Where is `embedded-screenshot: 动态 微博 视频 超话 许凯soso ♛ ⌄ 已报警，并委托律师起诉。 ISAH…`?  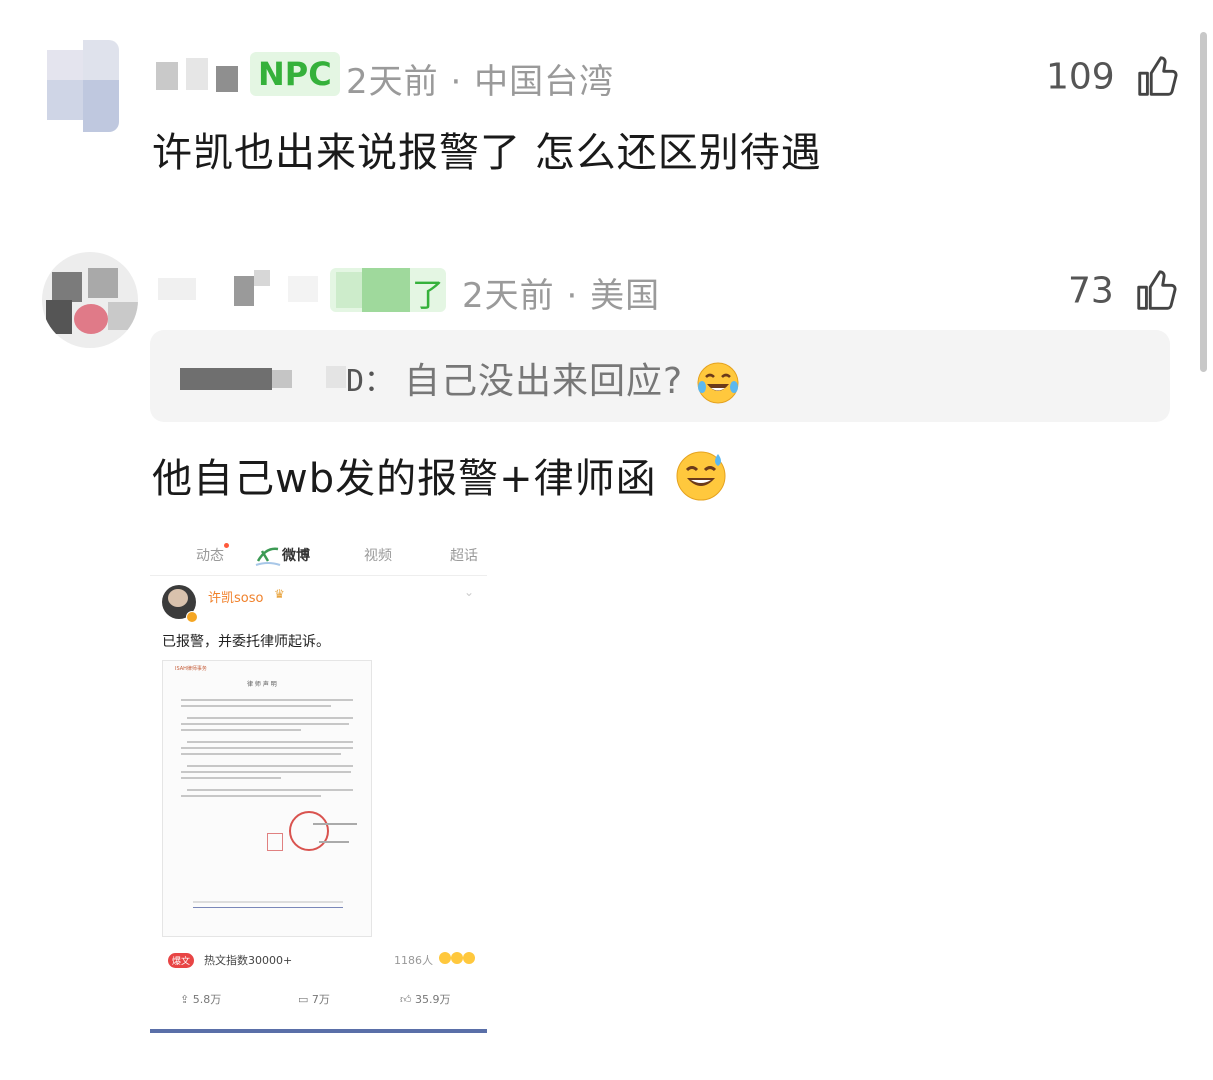 embedded-screenshot: 动态 微博 视频 超话 许凯soso ♛ ⌄ 已报警，并委托律师起诉。 ISAH… is located at coordinates (318, 784).